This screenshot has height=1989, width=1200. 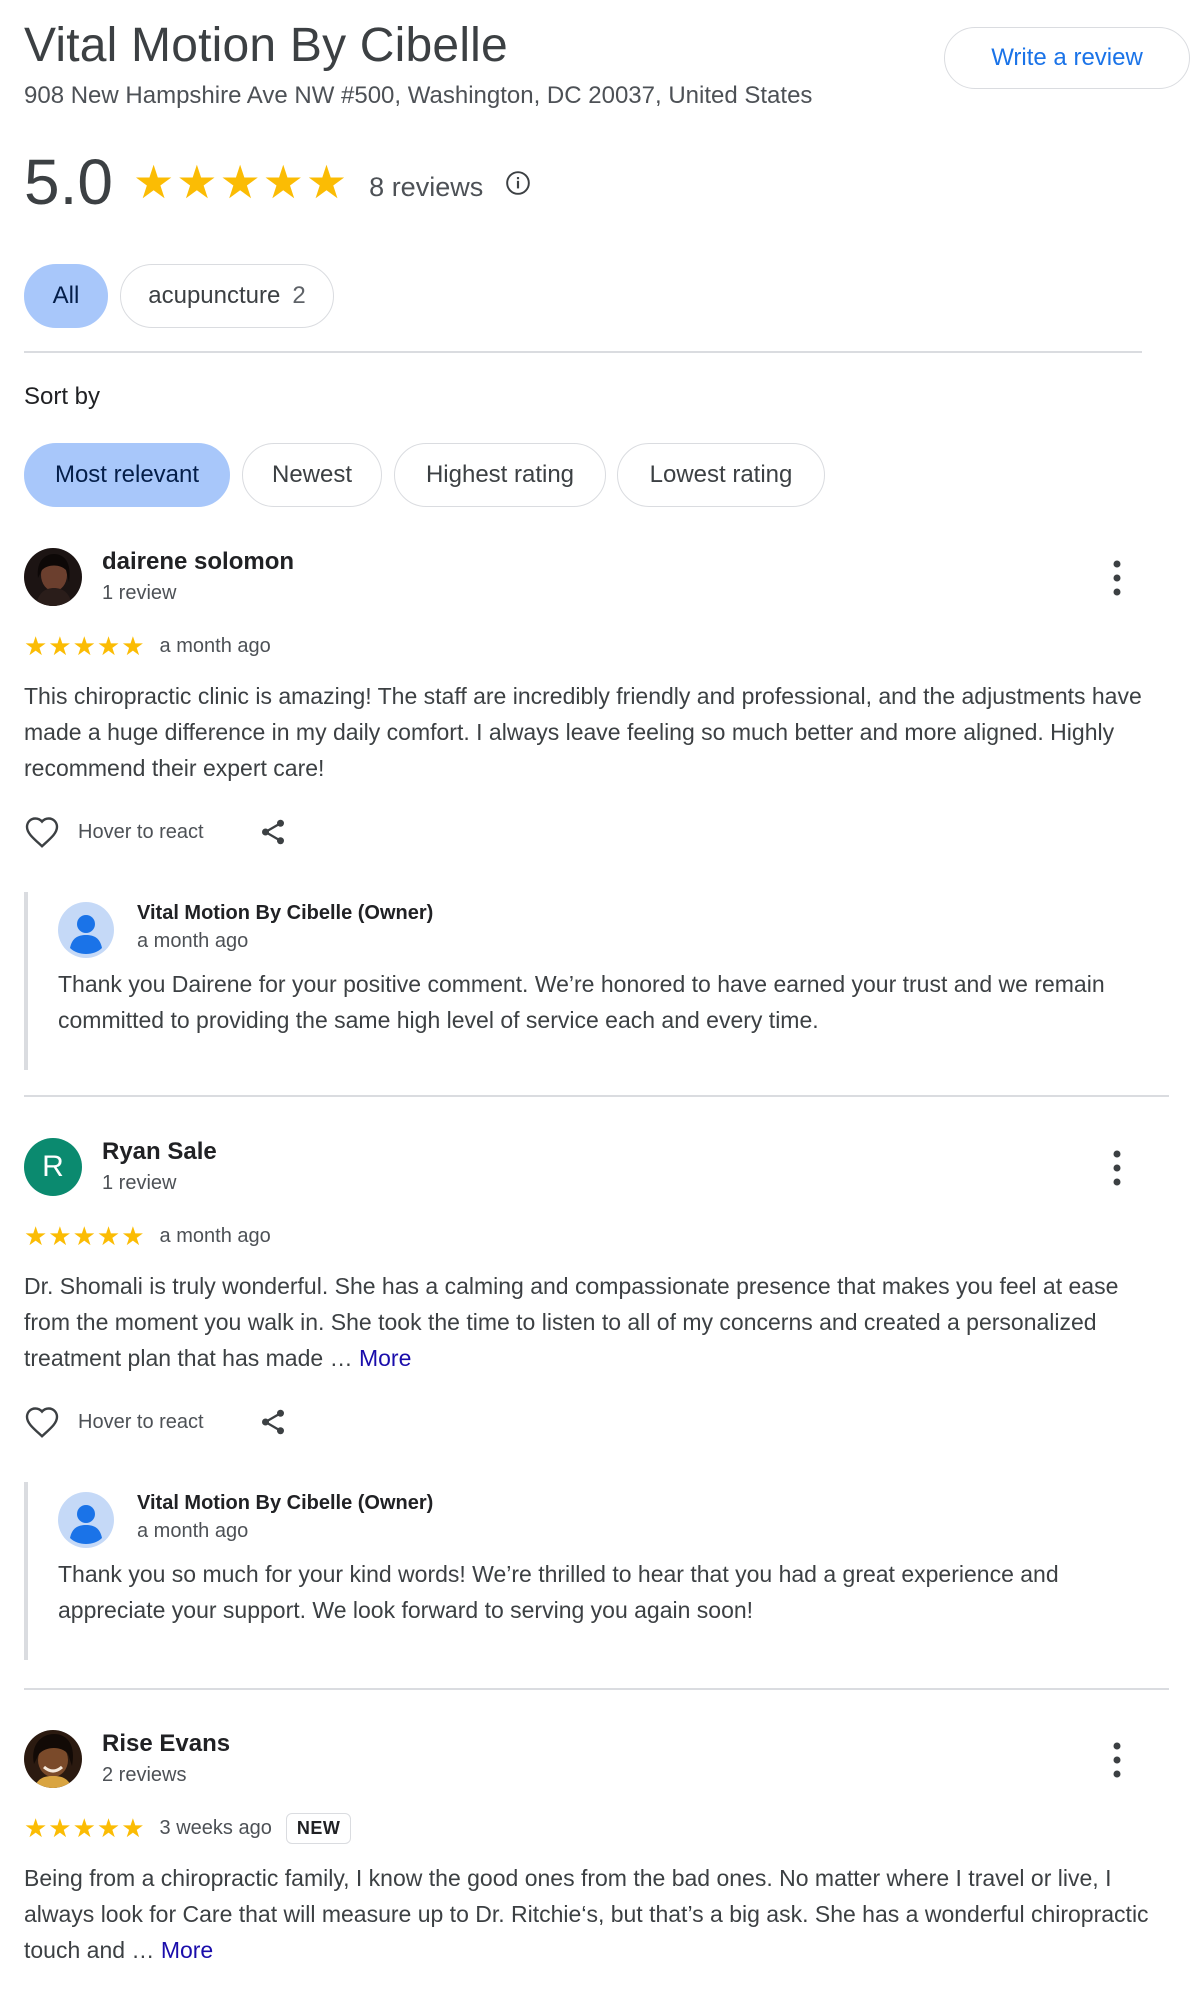 I want to click on sort-option-label: Lowest rating, so click(x=721, y=474).